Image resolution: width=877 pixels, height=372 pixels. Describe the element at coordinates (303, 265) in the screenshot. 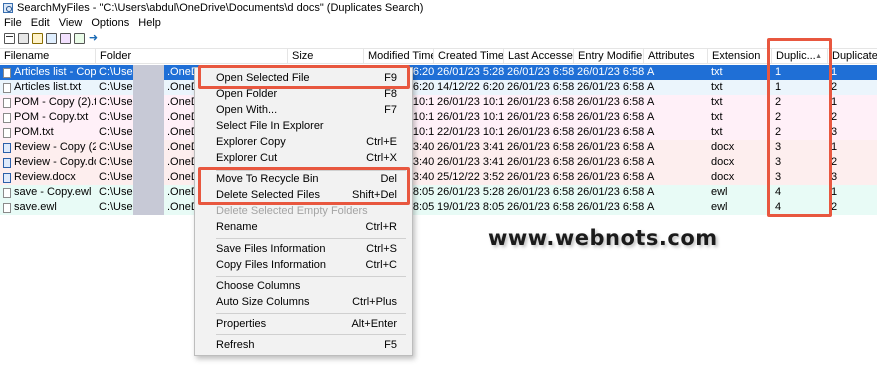

I see `menu-item-copy-files-information: Copy Files Information Ctrl+C` at that location.